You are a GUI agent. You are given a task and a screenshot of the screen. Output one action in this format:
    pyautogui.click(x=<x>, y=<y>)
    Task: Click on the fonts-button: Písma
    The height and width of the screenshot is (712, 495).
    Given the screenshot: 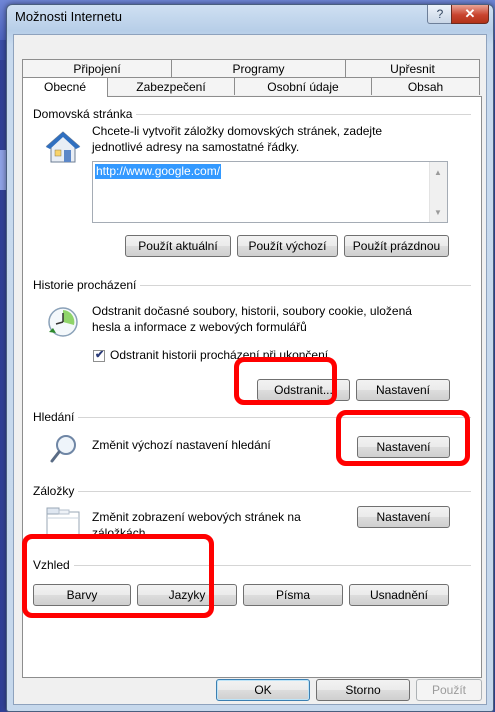 What is the action you would take?
    pyautogui.click(x=293, y=595)
    